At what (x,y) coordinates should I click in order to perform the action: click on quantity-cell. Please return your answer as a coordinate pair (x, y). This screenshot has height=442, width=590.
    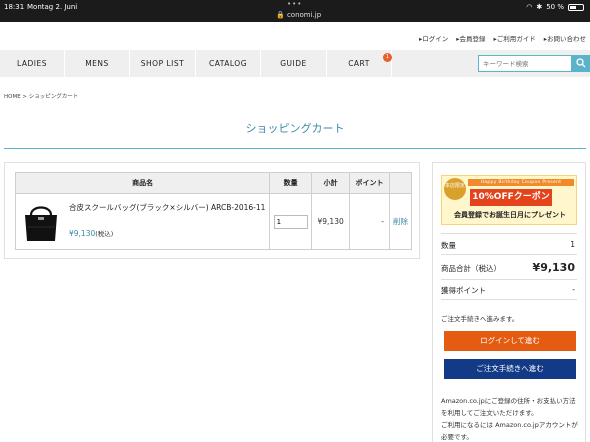
    Looking at the image, I should click on (291, 221).